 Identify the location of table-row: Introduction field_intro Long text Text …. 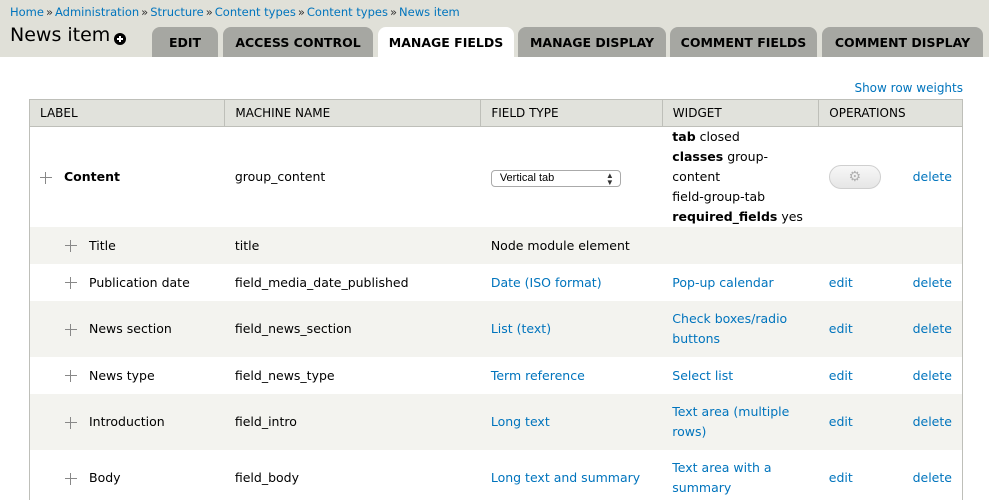
(496, 422).